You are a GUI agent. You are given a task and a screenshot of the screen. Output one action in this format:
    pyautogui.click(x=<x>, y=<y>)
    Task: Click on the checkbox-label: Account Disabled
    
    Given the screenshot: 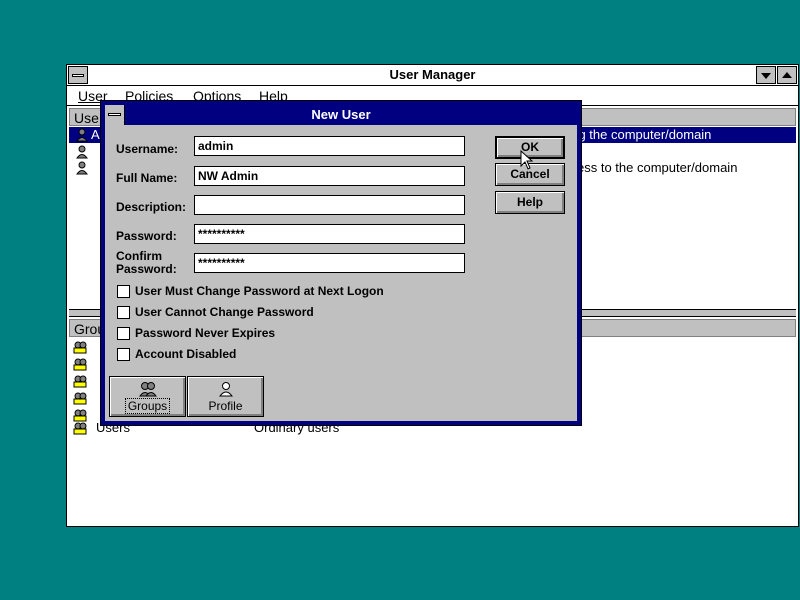 What is the action you would take?
    pyautogui.click(x=186, y=354)
    